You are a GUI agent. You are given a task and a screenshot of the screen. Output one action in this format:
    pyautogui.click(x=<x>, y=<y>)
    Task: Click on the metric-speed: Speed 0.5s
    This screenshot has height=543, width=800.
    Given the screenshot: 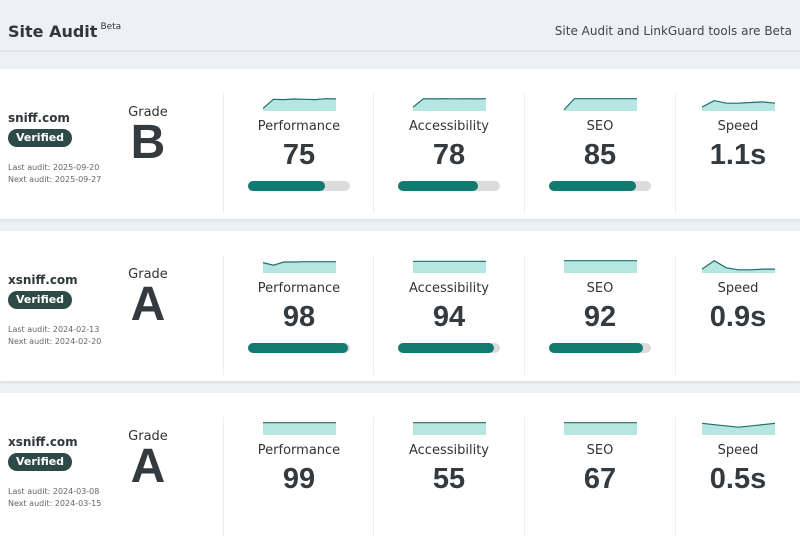 What is the action you would take?
    pyautogui.click(x=737, y=477)
    